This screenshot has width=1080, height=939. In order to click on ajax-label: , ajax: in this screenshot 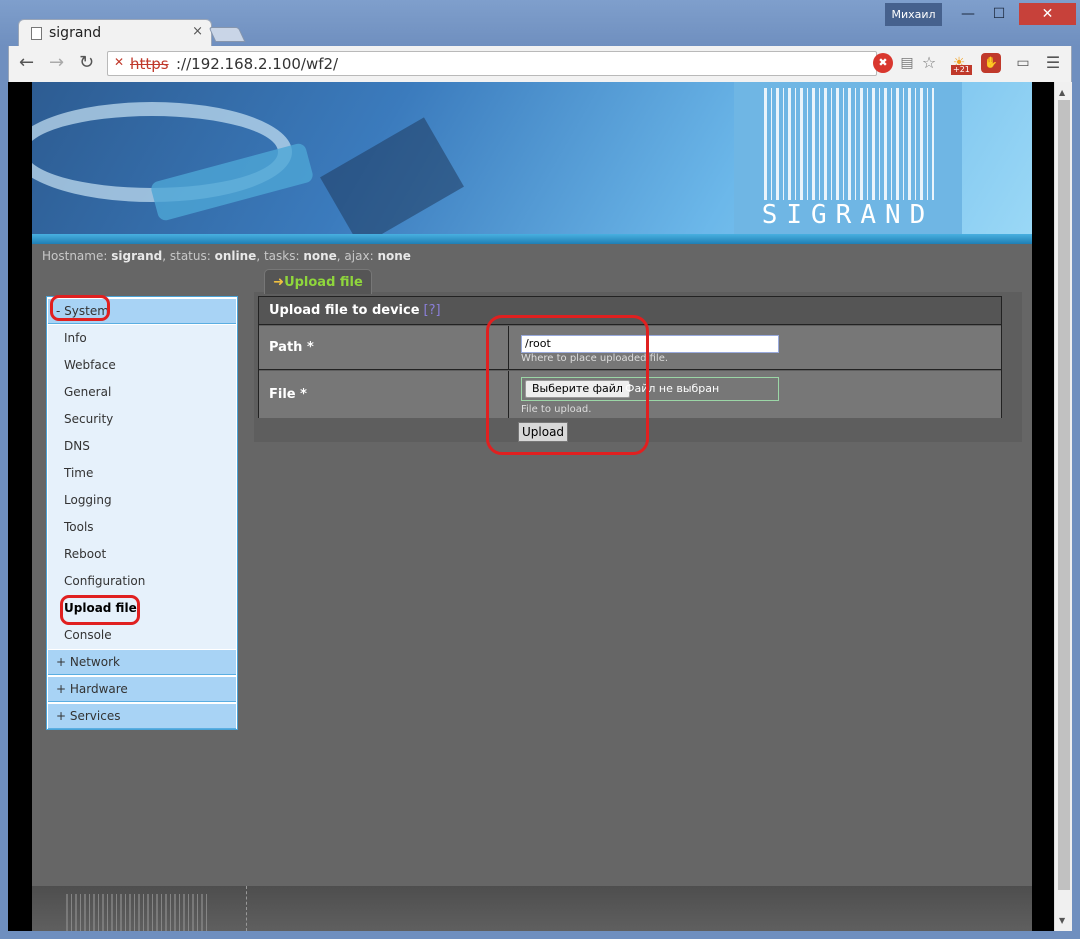, I will do `click(355, 256)`.